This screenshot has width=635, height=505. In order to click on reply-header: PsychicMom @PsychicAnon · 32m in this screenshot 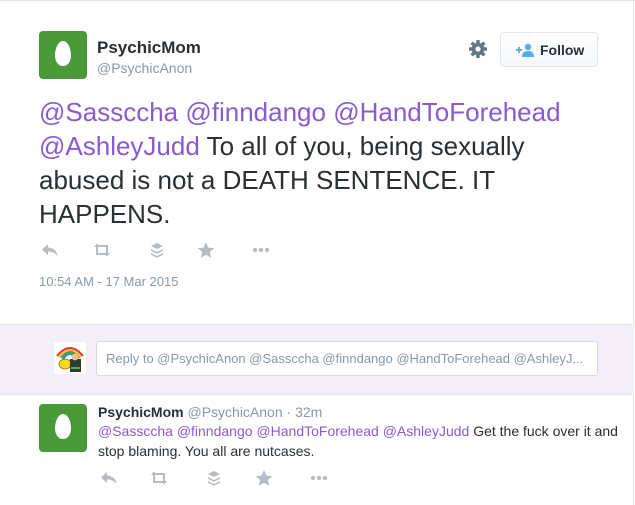, I will do `click(210, 412)`.